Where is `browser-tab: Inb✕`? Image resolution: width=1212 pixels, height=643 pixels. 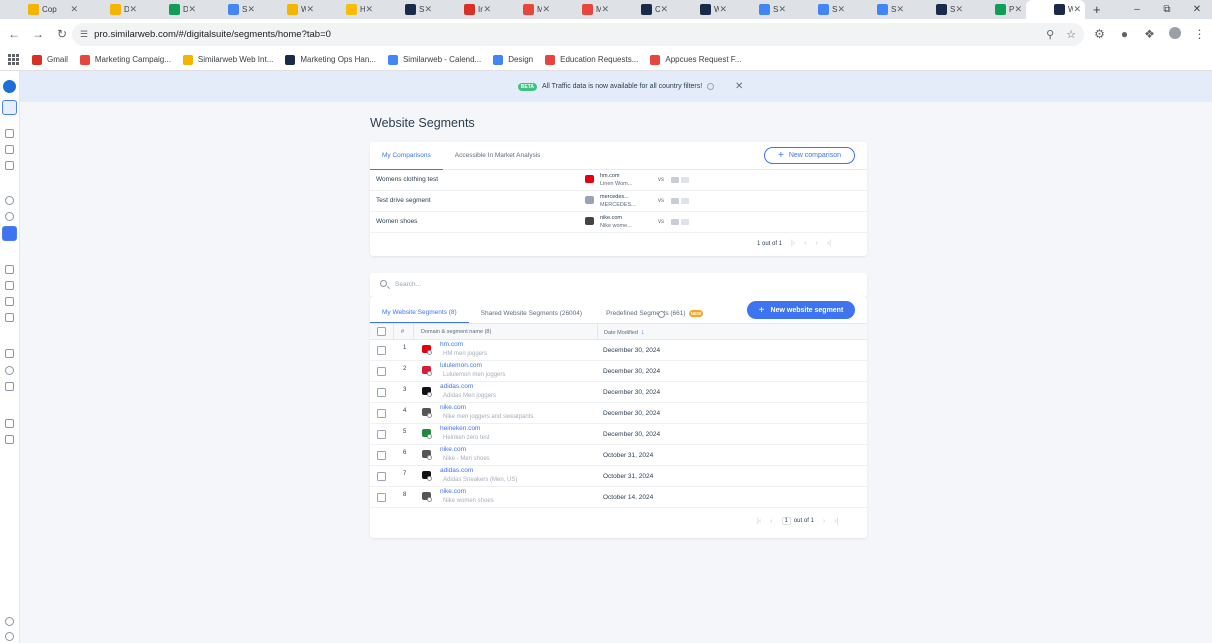
browser-tab: Inb✕ is located at coordinates (465, 9).